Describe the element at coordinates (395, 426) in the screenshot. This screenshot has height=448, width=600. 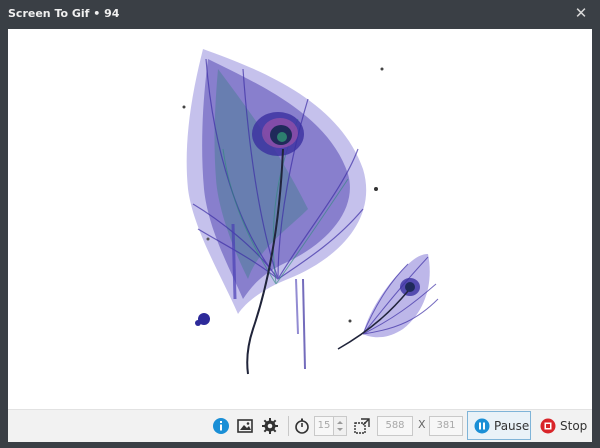
I see `width-field: 588` at that location.